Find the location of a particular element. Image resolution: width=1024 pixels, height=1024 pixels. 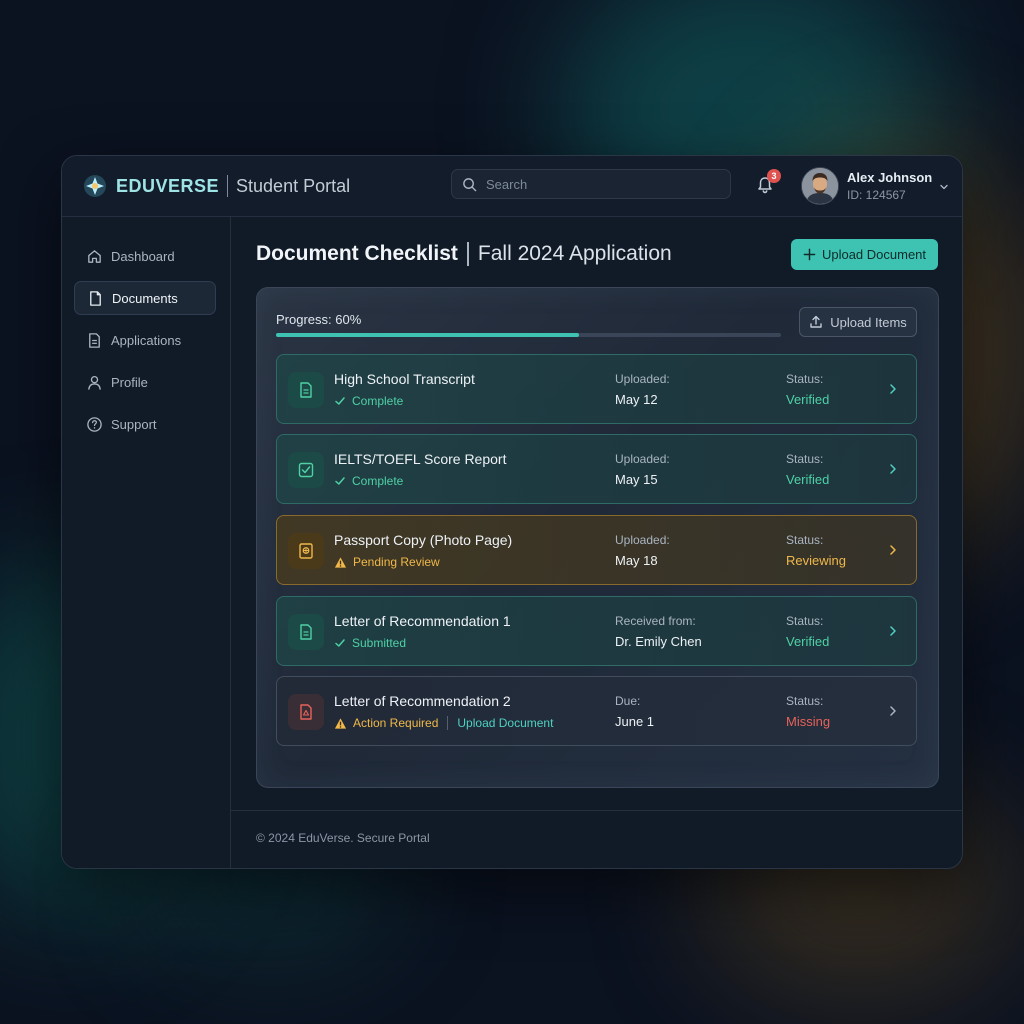

notifications-button: 3 is located at coordinates (768, 183).